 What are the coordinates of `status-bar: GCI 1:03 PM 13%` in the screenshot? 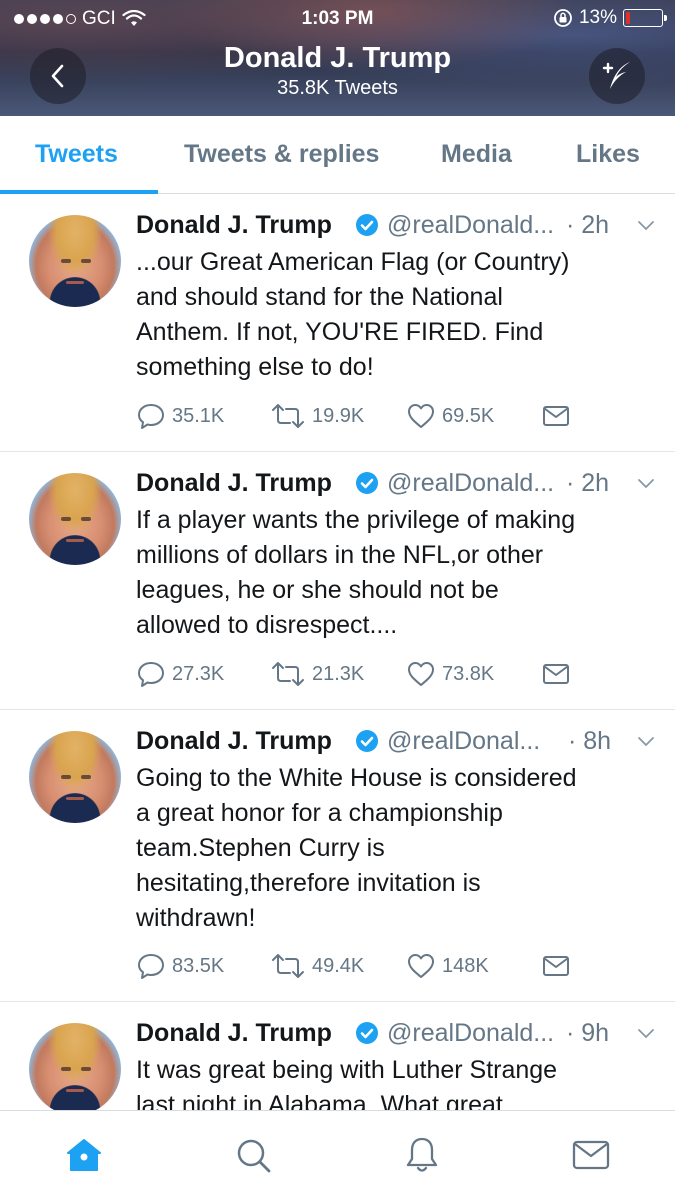 It's located at (337, 20).